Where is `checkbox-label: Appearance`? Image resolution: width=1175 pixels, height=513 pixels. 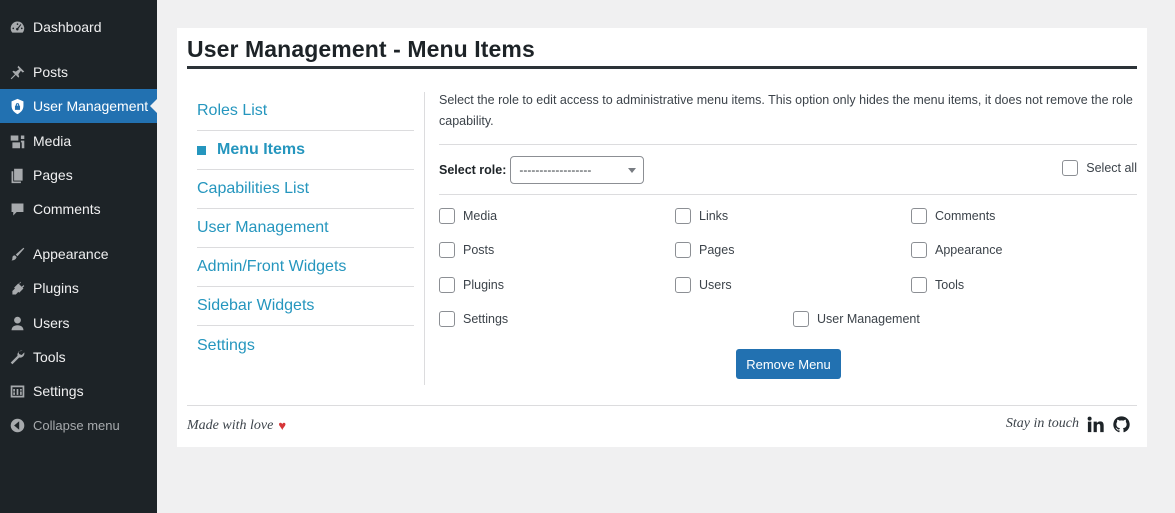 checkbox-label: Appearance is located at coordinates (969, 250).